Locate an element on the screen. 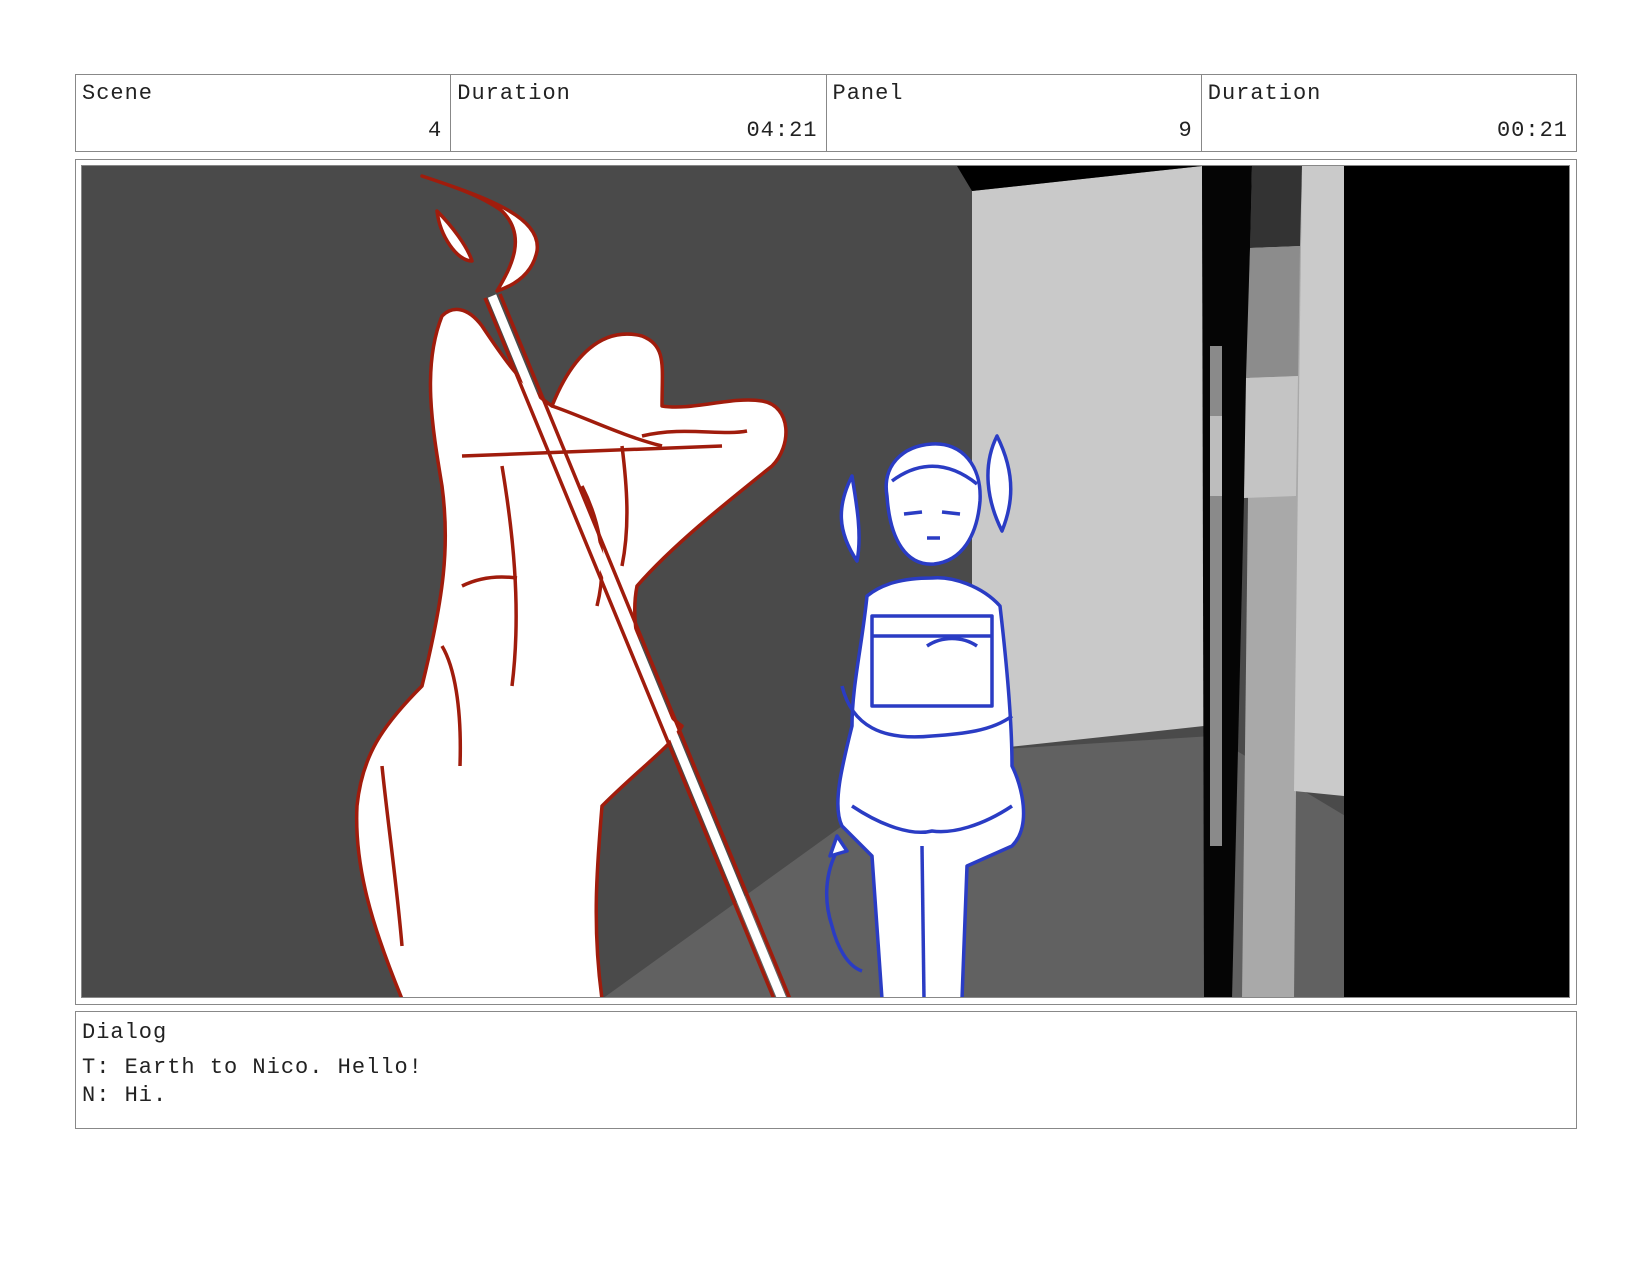  dialog-lines: T: Earth to Nico. Hello! N: Hi. is located at coordinates (252, 1082).